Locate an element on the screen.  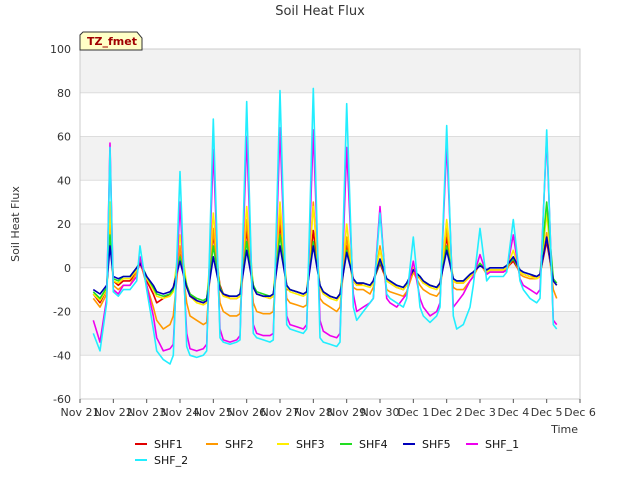
chart-title: Soil Heat Flux is located at coordinates (320, 11).